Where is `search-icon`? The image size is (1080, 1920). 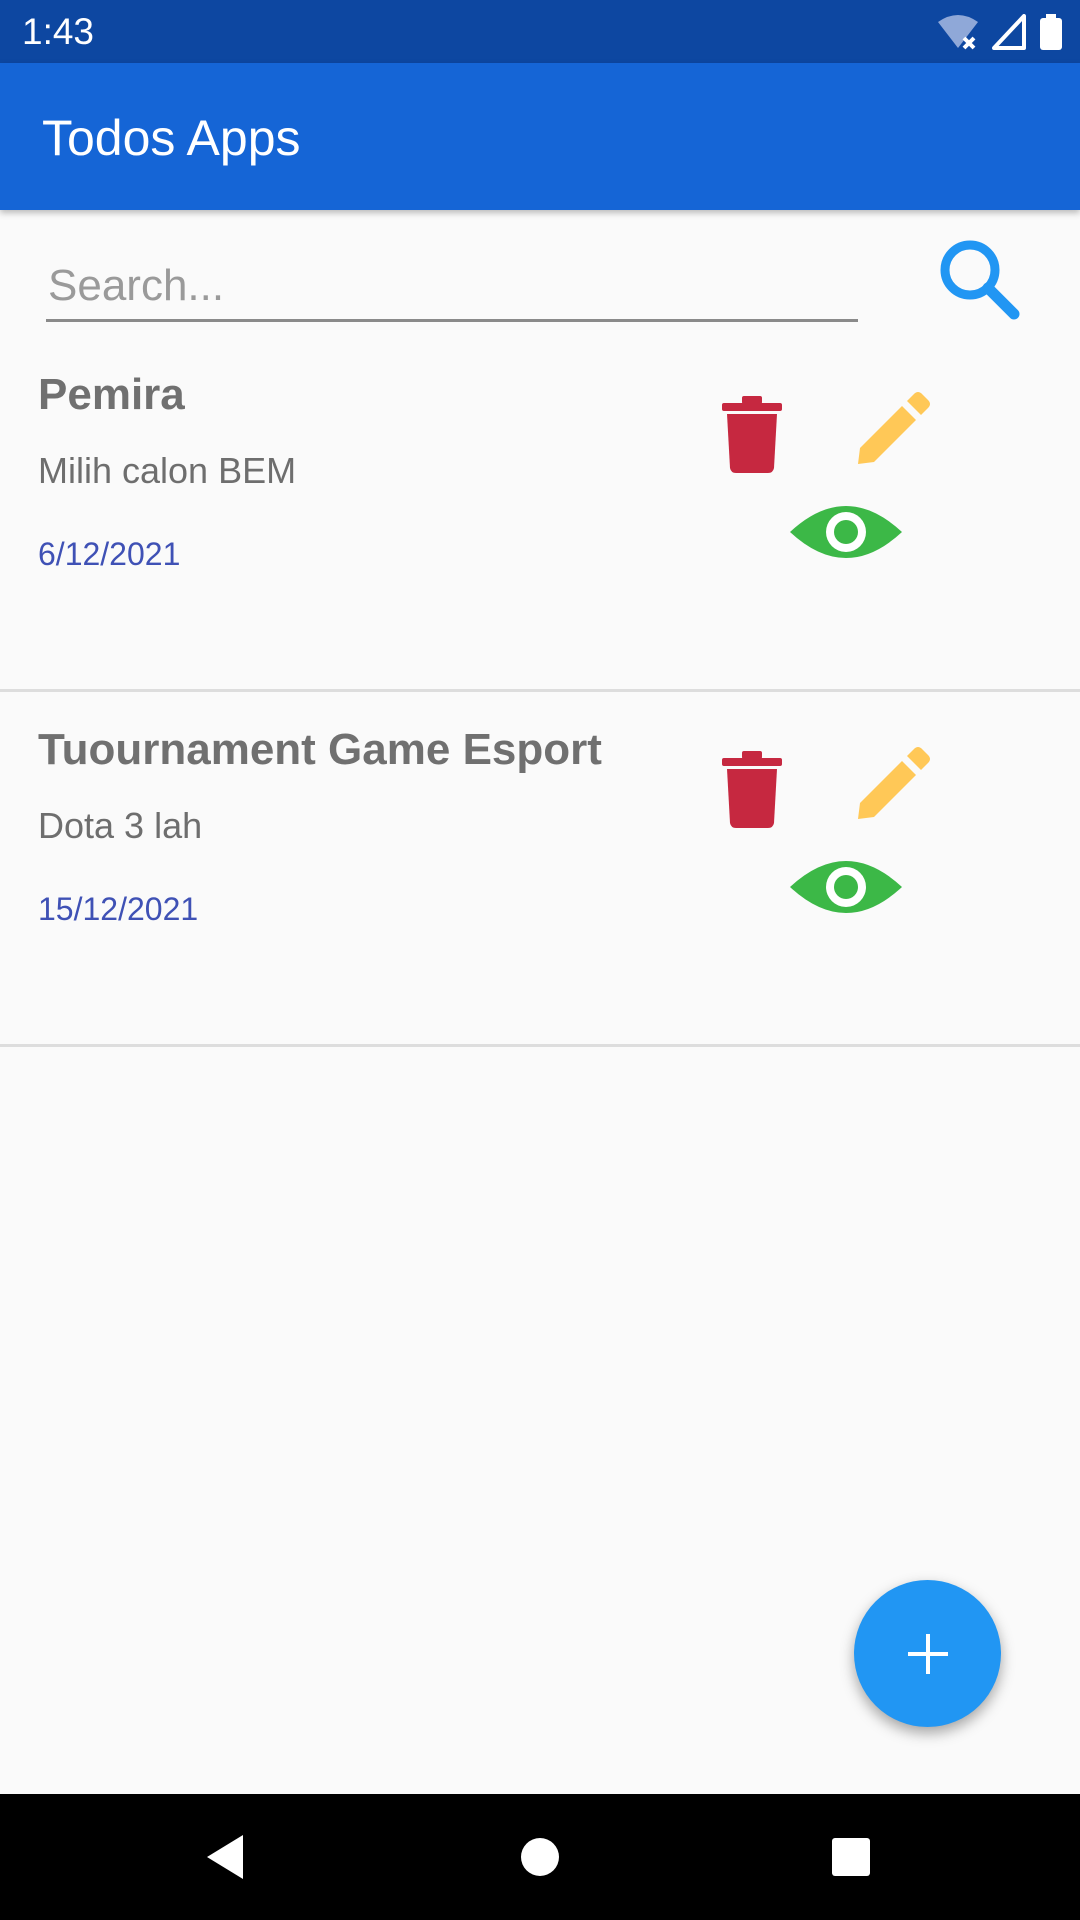
search-icon is located at coordinates (980, 280).